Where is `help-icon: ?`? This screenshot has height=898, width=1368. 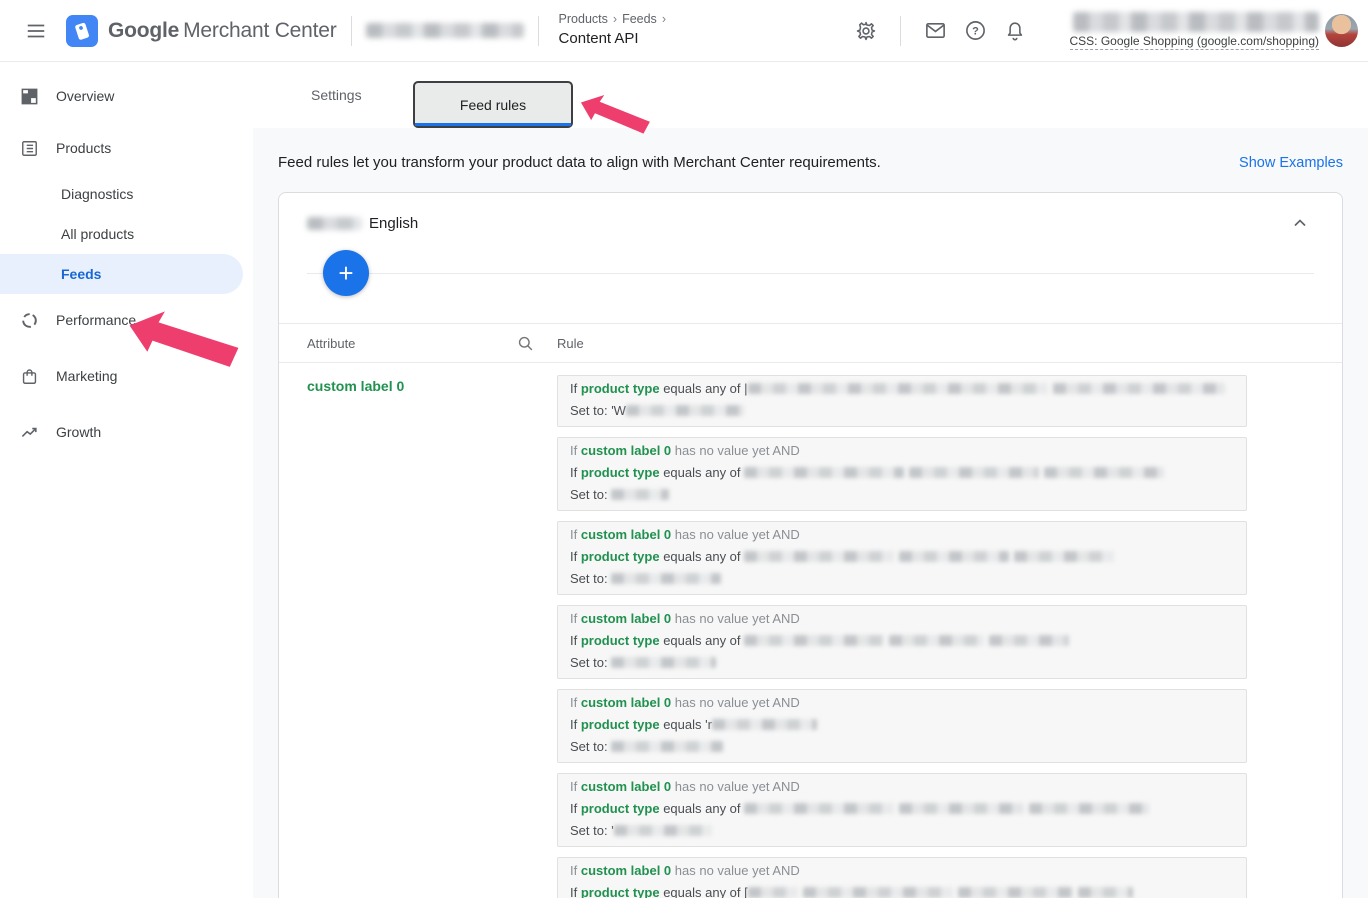
help-icon: ? is located at coordinates (975, 31).